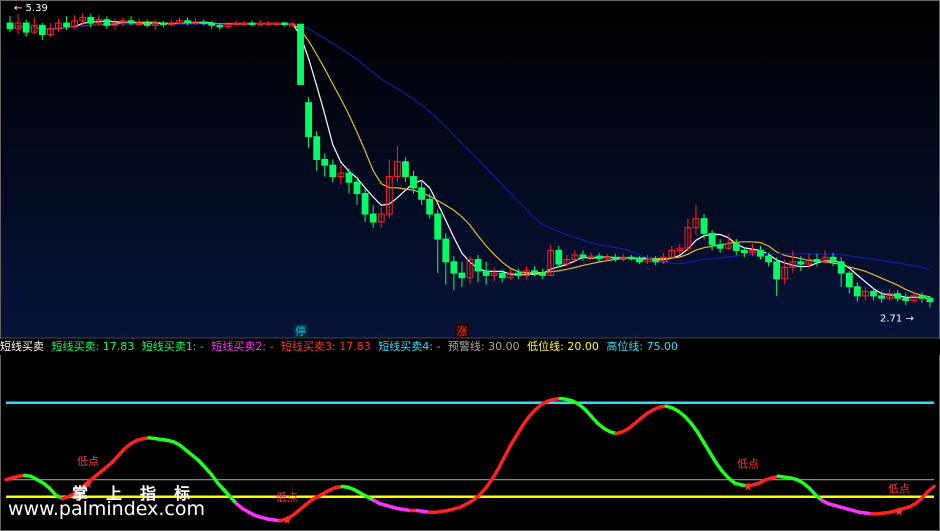  What do you see at coordinates (93, 346) in the screenshot?
I see `legend-item-1: 短线买卖: 17.83` at bounding box center [93, 346].